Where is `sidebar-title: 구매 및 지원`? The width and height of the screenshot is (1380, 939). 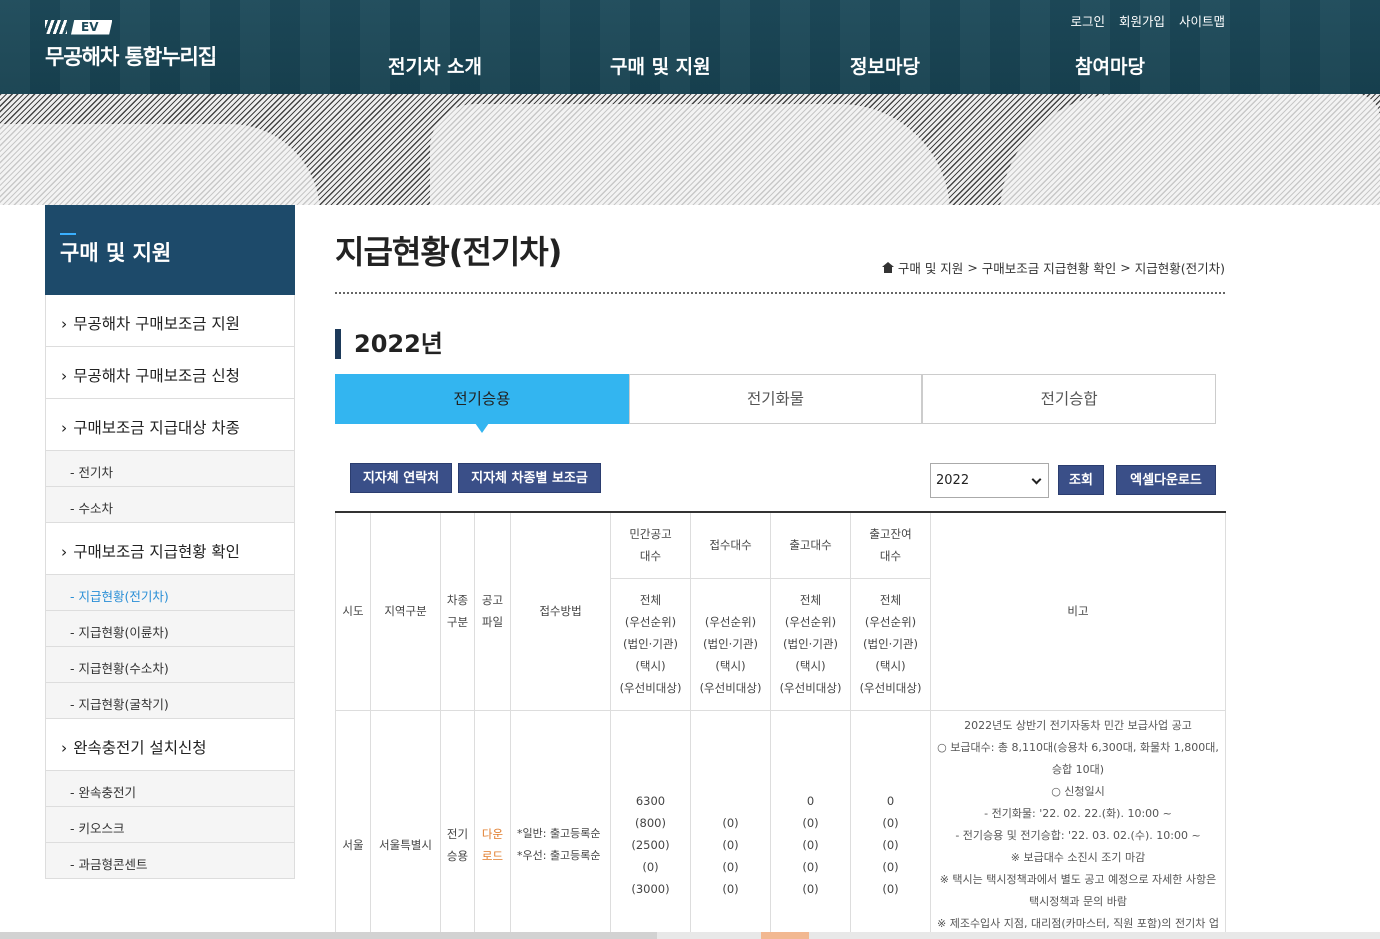
sidebar-title: 구매 및 지원 is located at coordinates (170, 250).